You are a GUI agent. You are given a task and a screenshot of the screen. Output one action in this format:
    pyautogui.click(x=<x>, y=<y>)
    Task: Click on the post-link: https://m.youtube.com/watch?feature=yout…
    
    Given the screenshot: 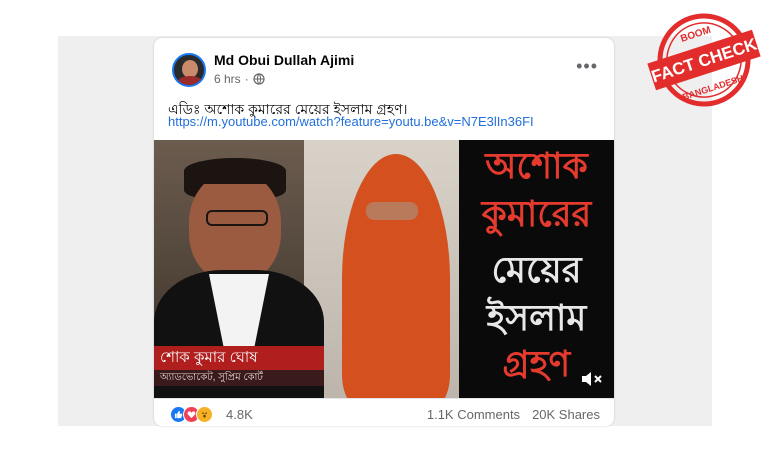 What is the action you would take?
    pyautogui.click(x=351, y=121)
    